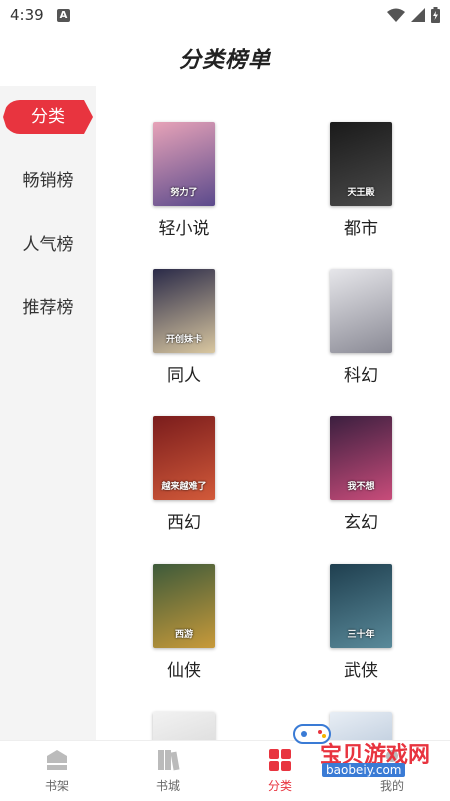  Describe the element at coordinates (168, 760) in the screenshot. I see `bookstore-icon` at that location.